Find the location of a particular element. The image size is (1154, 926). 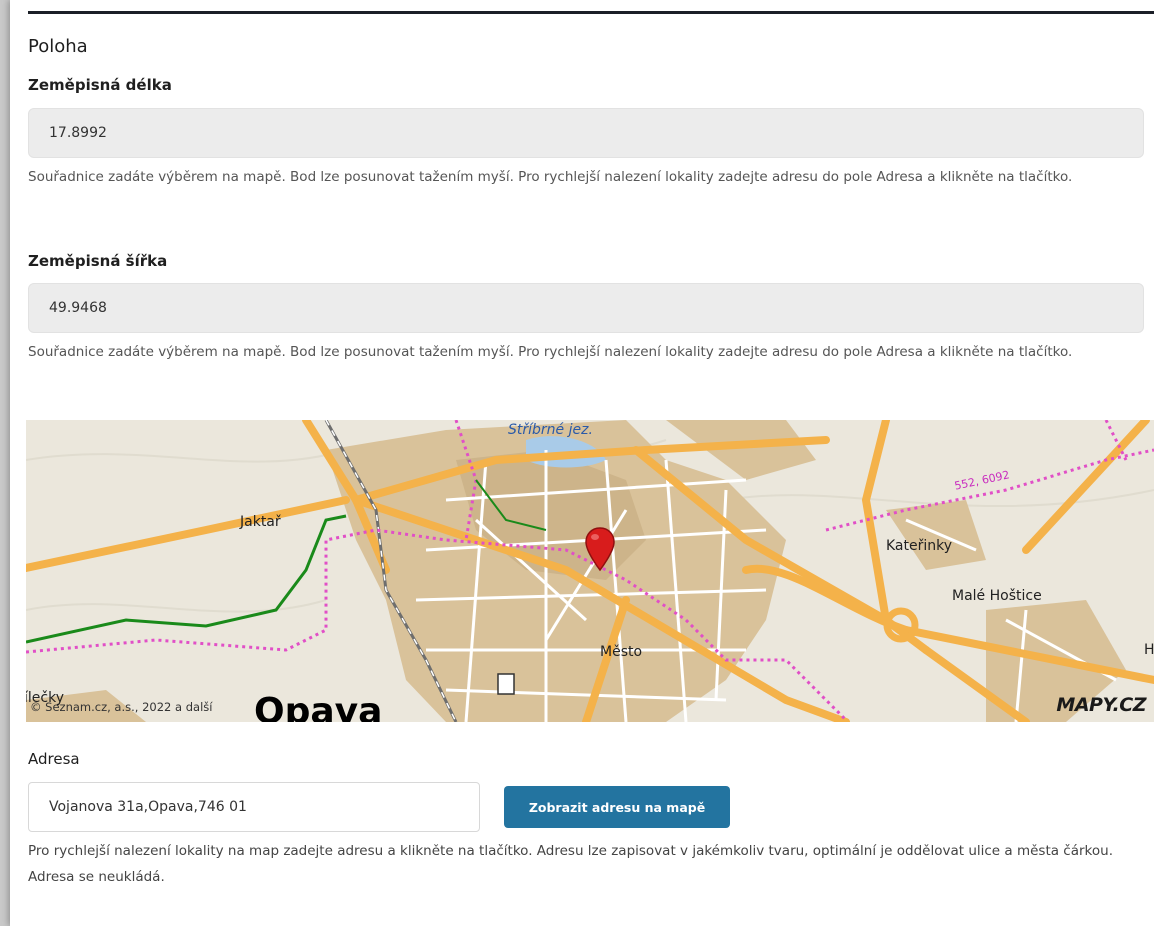

address-input is located at coordinates (254, 807).